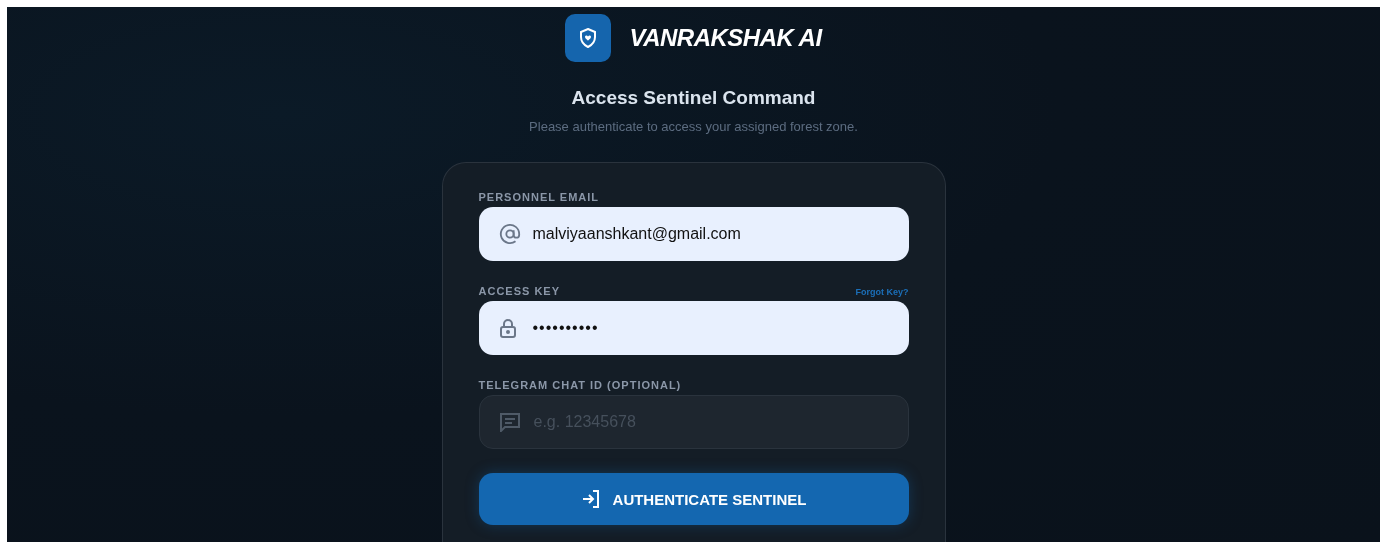 The image size is (1380, 542). Describe the element at coordinates (580, 385) in the screenshot. I see `field-label: TELEGRAM CHAT ID (OPTIONAL)` at that location.